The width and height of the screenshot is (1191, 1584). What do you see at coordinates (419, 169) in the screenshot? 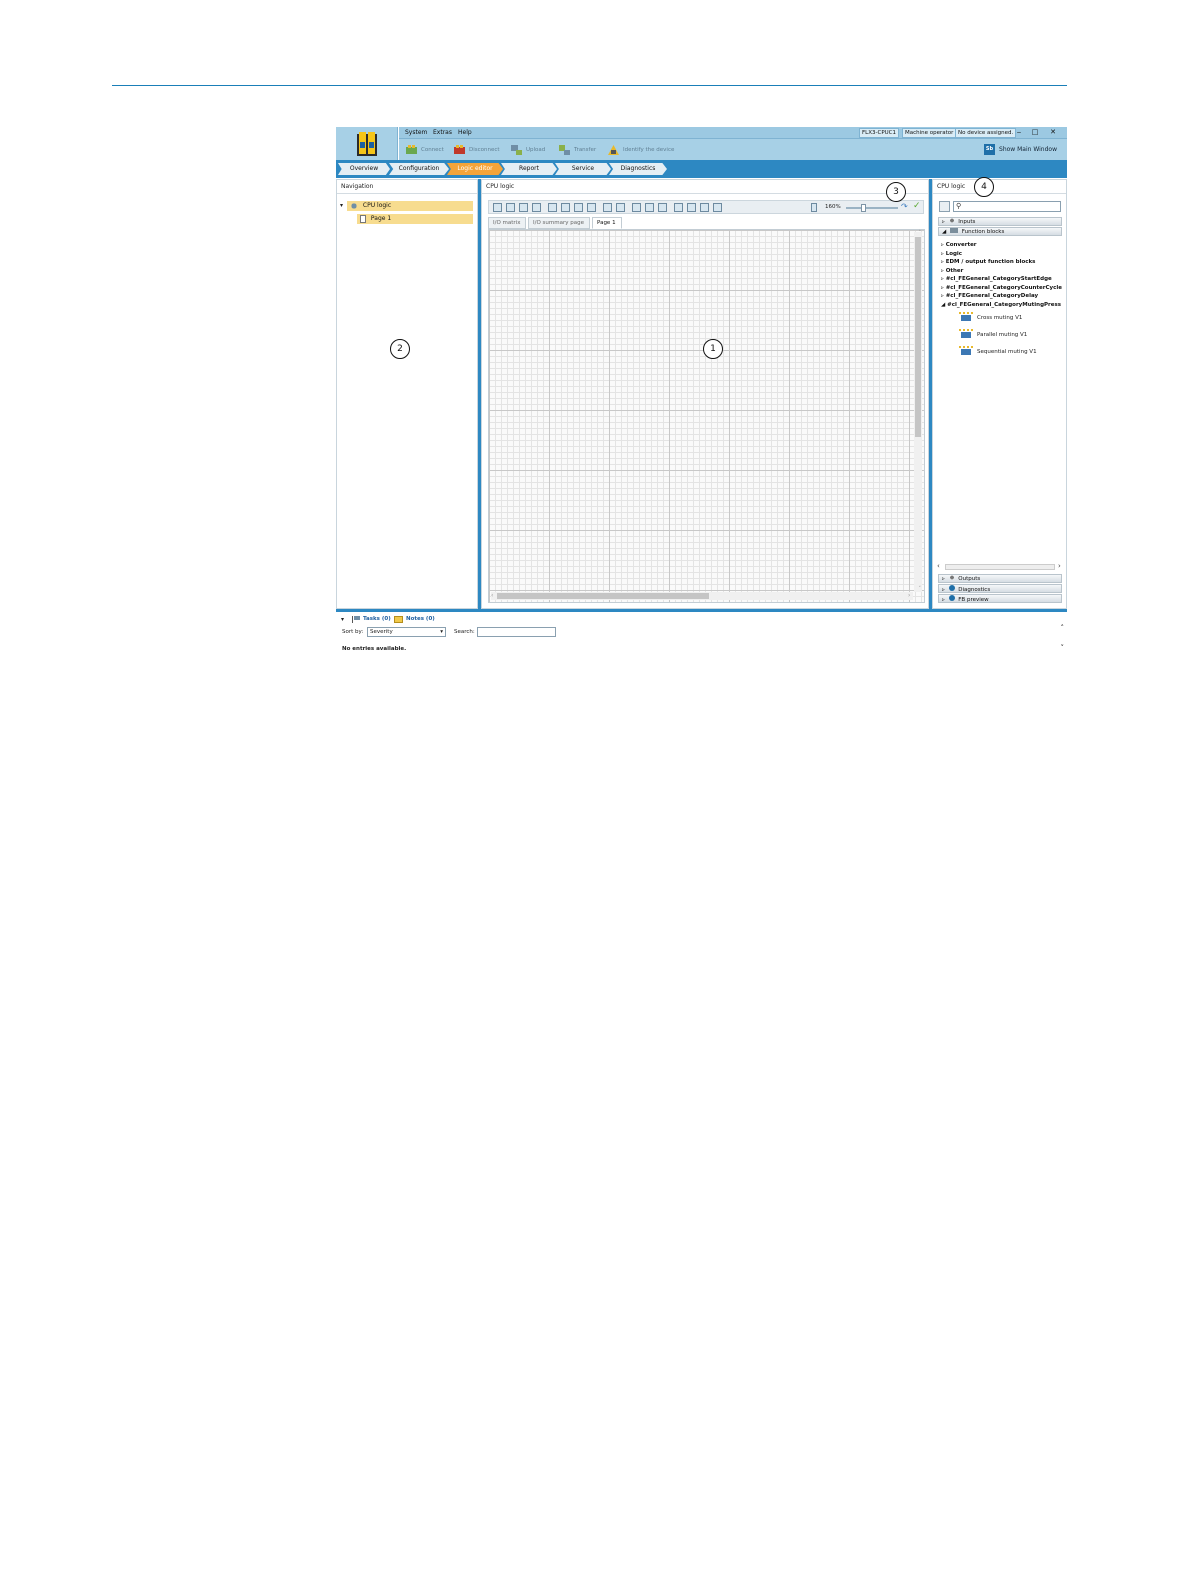
I see `tab-configuration: Configuration` at bounding box center [419, 169].